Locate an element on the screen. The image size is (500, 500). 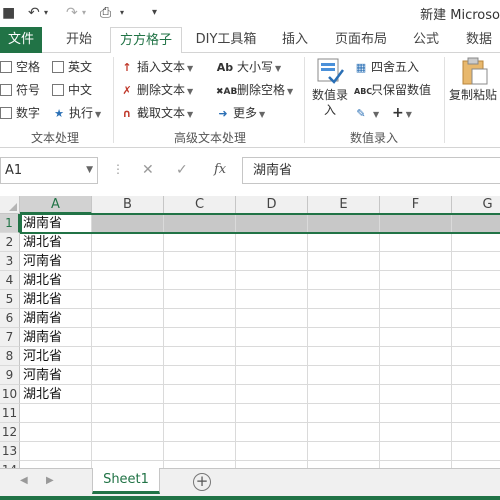
cell-e10 is located at coordinates (344, 394).